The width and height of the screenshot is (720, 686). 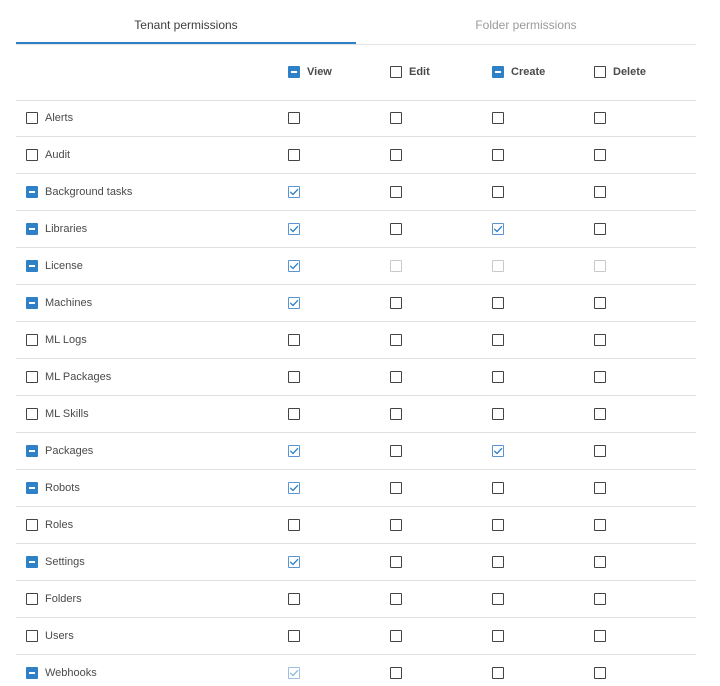 I want to click on ml-logs-delete-checkbox, so click(x=600, y=339).